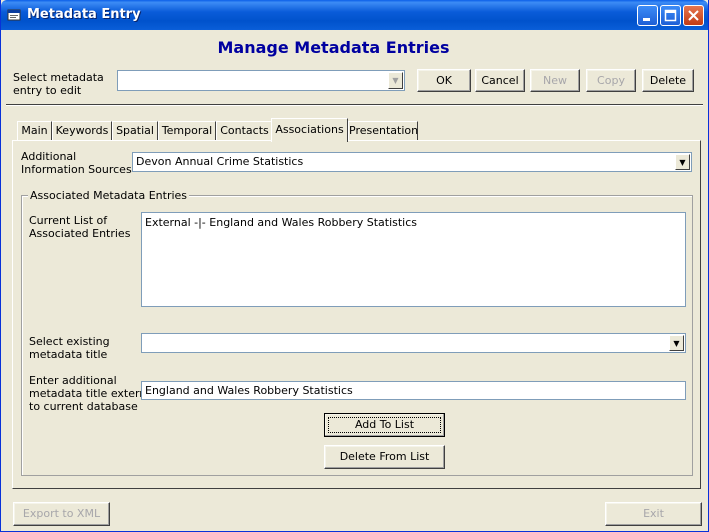 This screenshot has width=709, height=532. I want to click on close-button, so click(693, 15).